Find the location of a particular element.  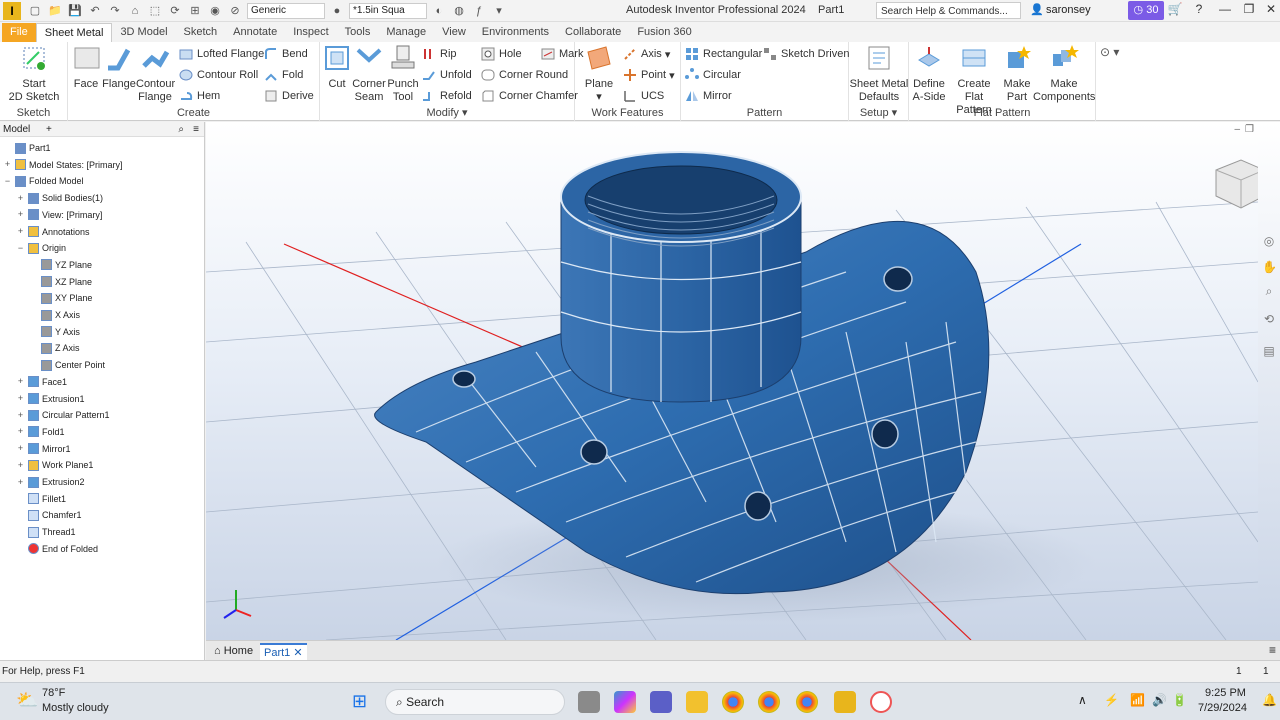

close-icon: ✕ is located at coordinates (1270, 11).